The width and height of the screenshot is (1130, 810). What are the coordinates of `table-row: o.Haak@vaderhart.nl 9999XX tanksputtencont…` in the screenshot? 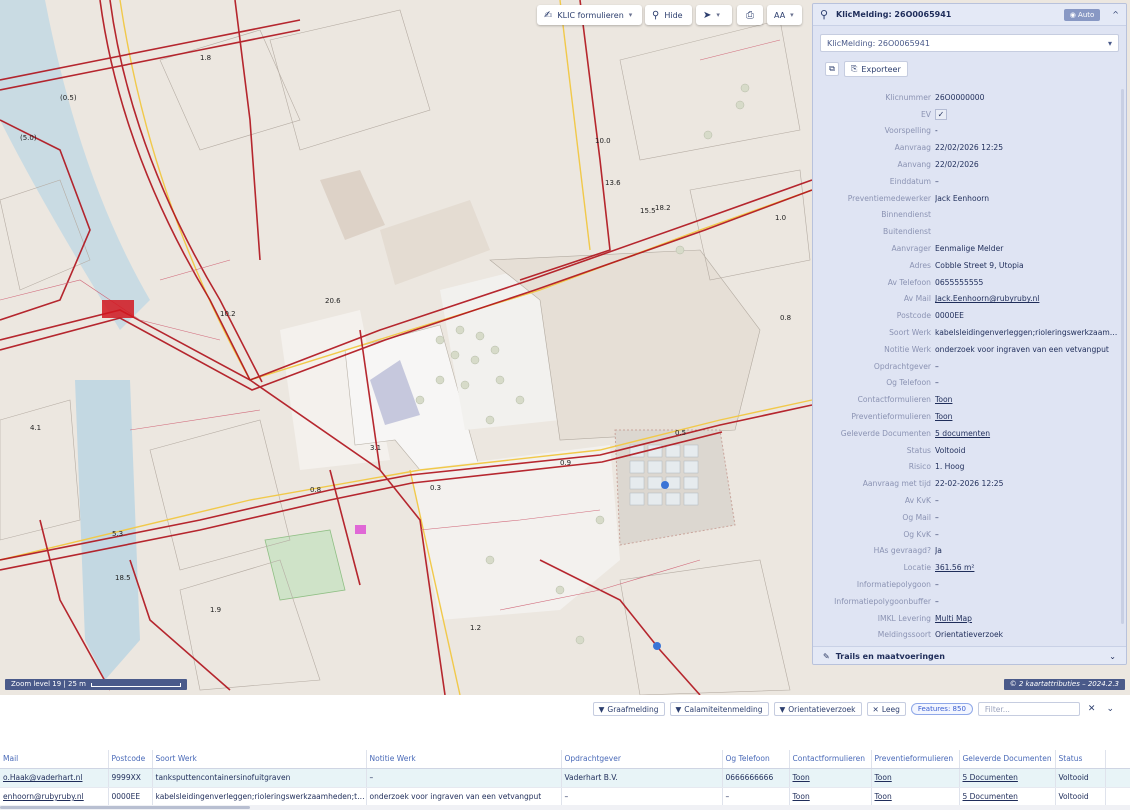 It's located at (565, 778).